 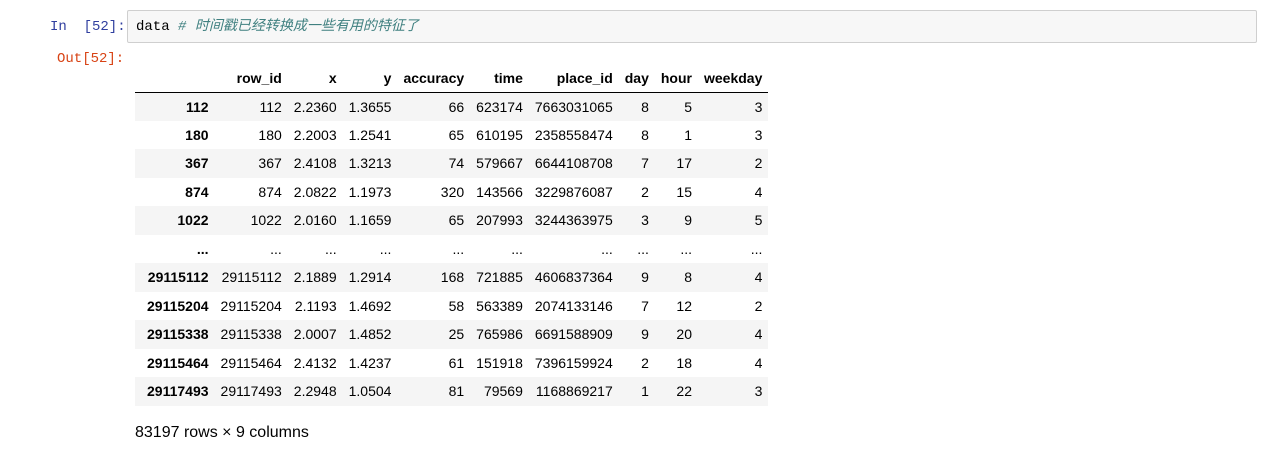 I want to click on cell-place_id: 7396159924, so click(x=573, y=362).